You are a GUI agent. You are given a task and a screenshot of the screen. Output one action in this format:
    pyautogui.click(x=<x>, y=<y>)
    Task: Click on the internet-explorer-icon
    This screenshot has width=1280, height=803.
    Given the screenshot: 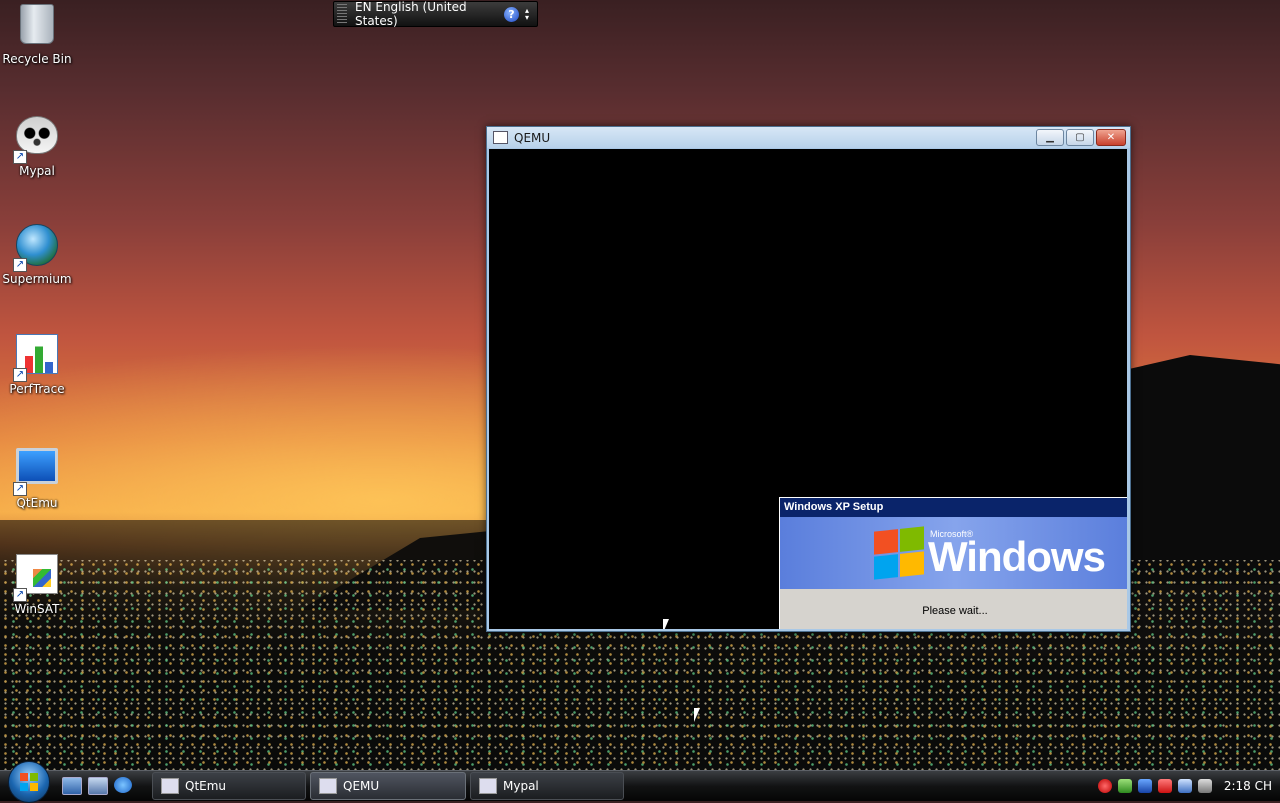 What is the action you would take?
    pyautogui.click(x=123, y=785)
    